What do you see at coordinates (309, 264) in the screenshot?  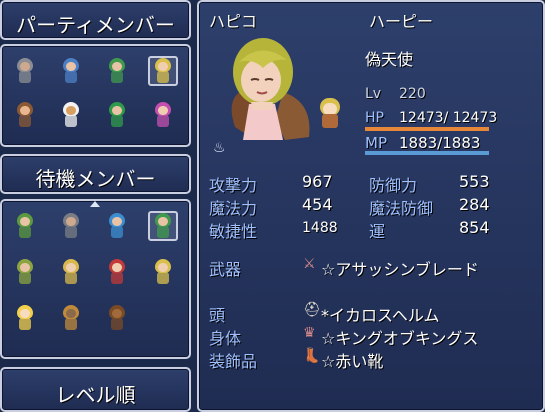 I see `sword-icon: ⚔` at bounding box center [309, 264].